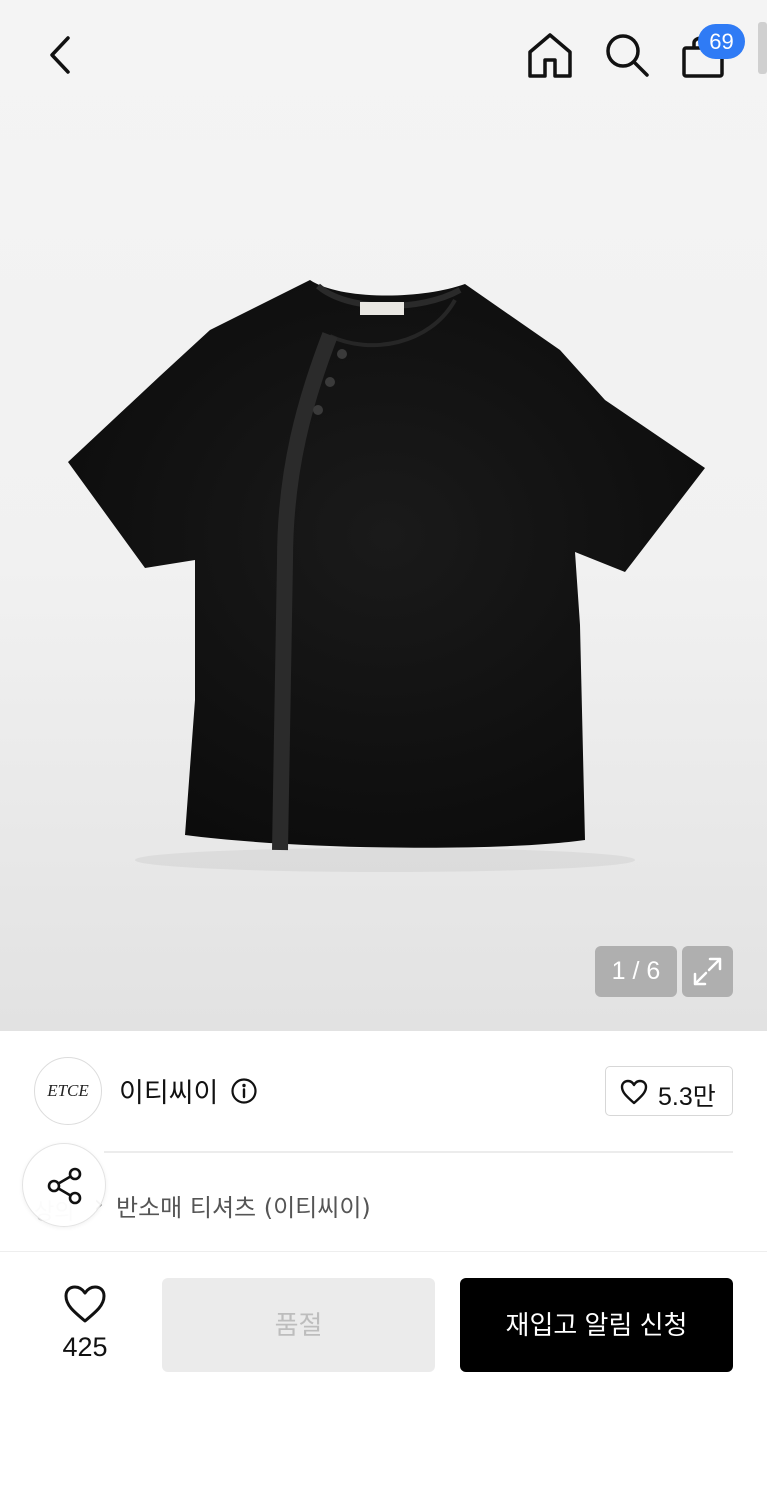 This screenshot has width=767, height=1500. I want to click on top-navigation: 69, so click(383, 55).